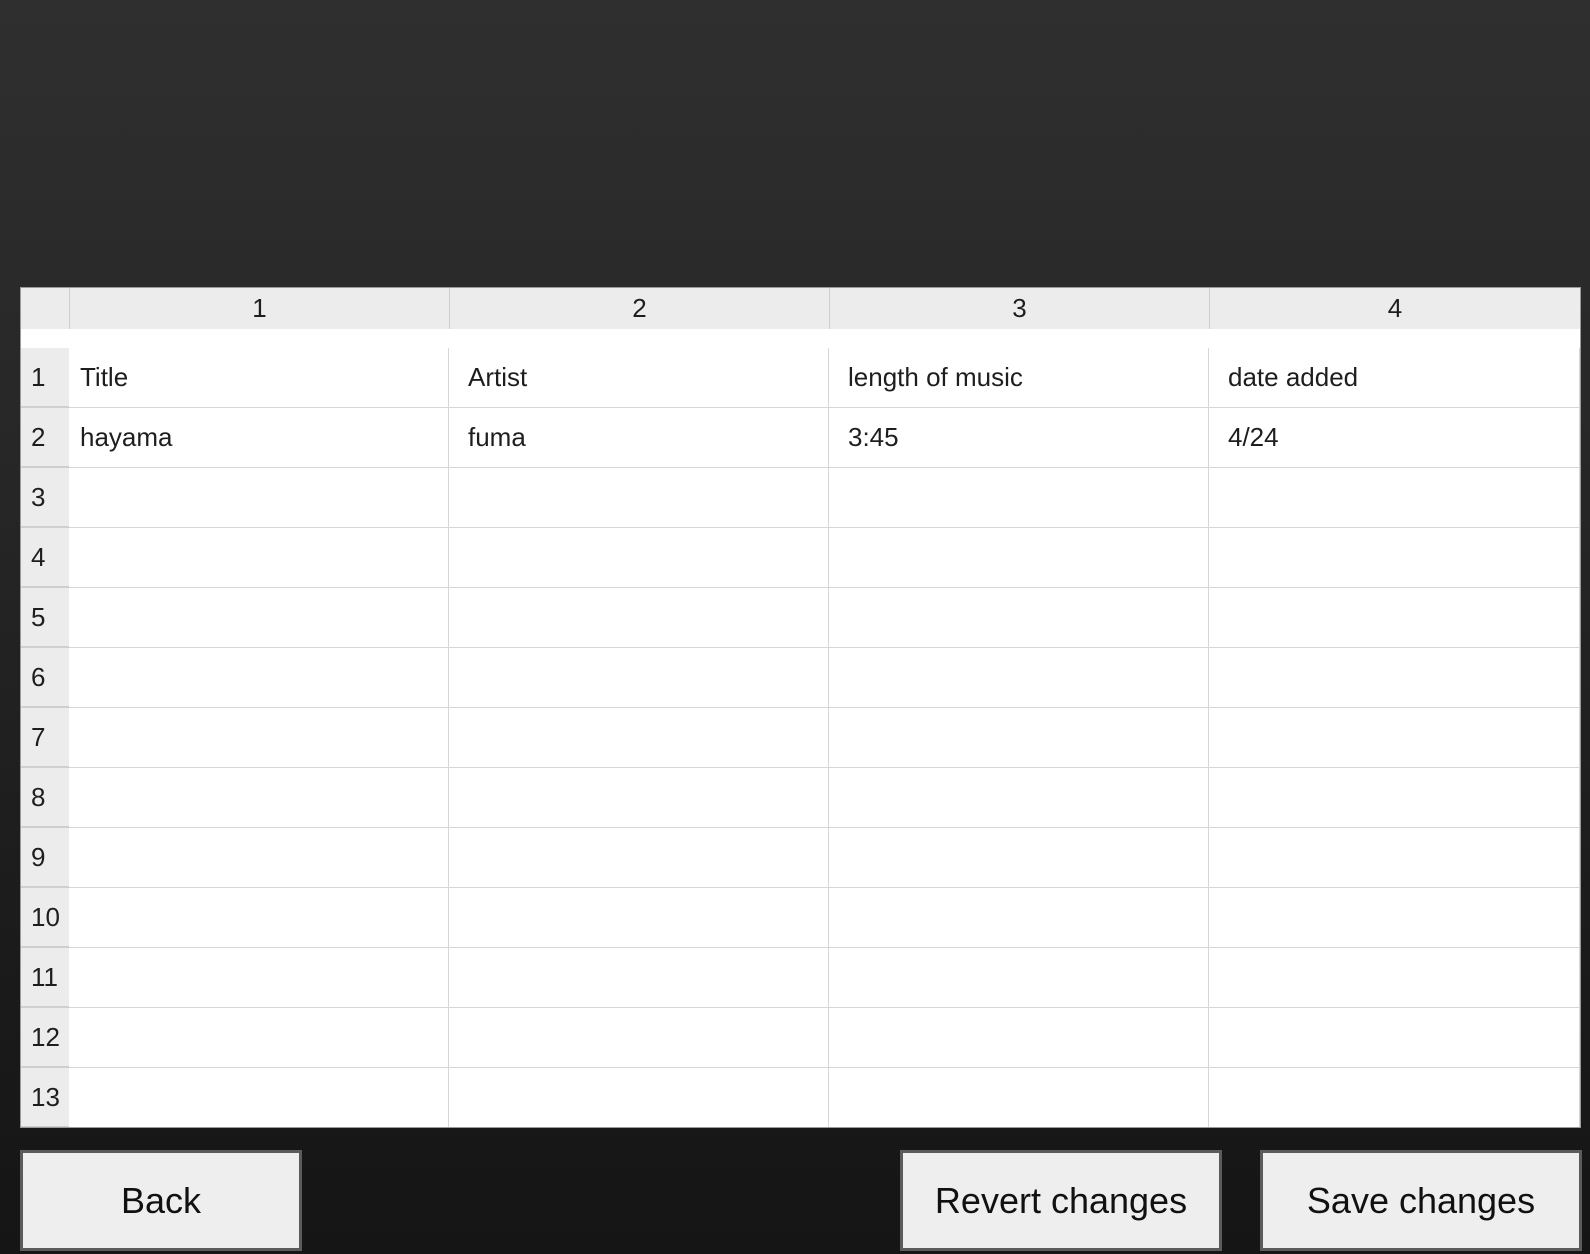 The height and width of the screenshot is (1254, 1590). I want to click on column-header: 1, so click(259, 308).